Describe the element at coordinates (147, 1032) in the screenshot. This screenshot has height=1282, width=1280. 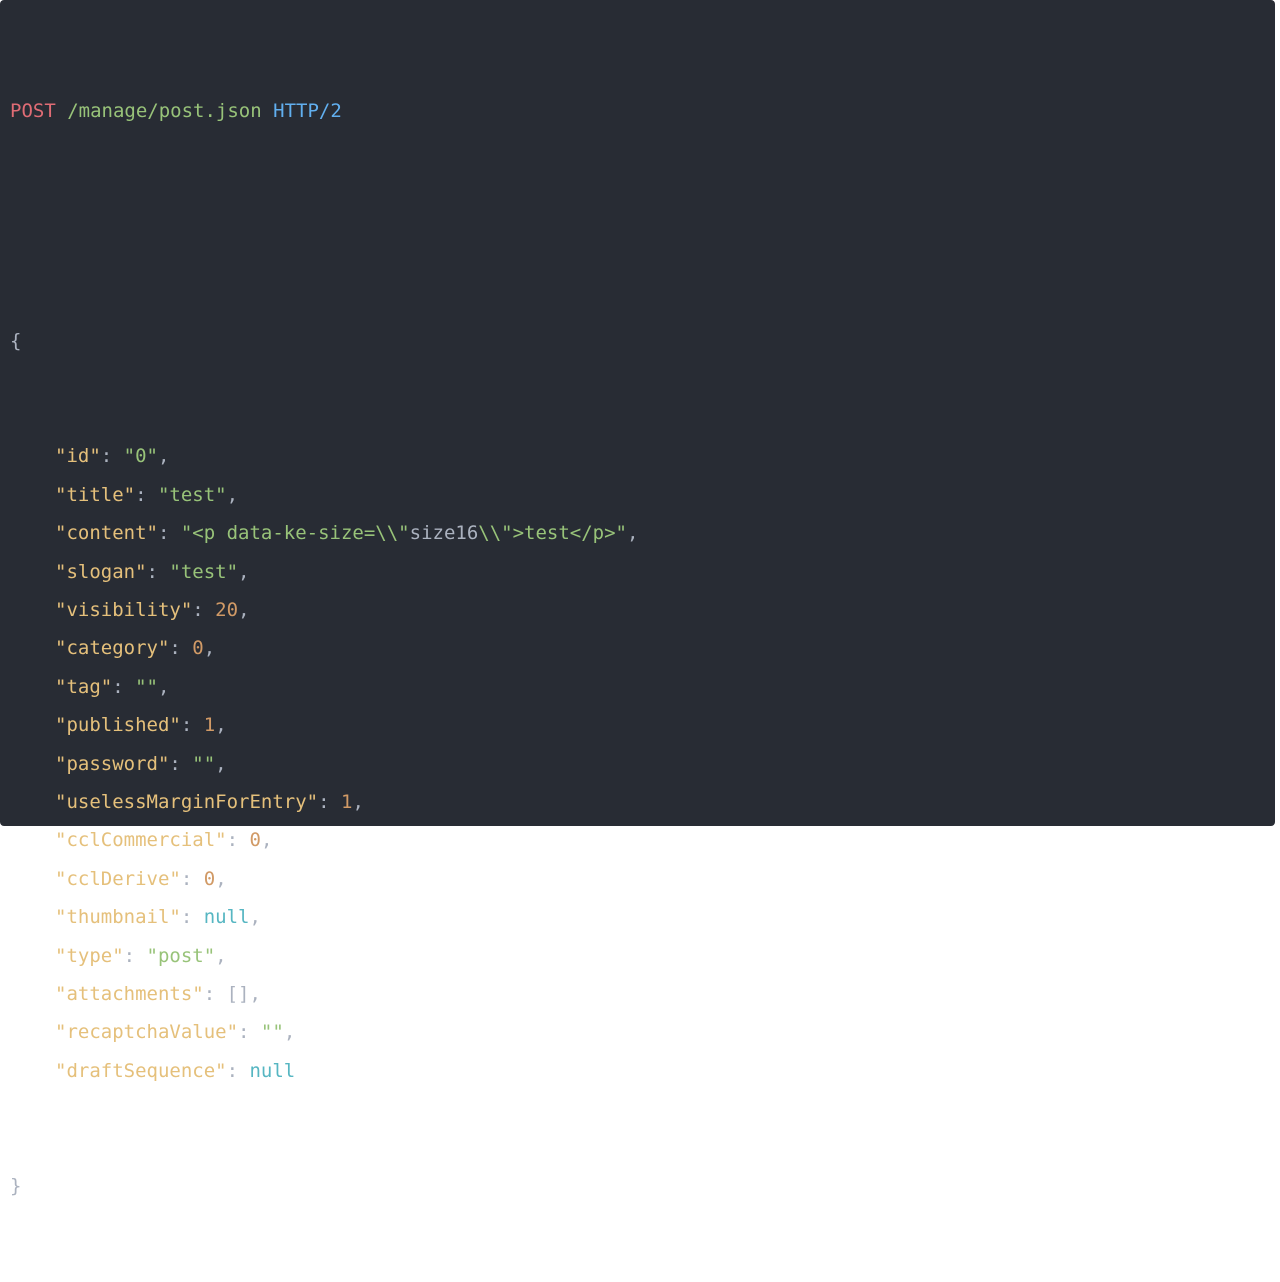
I see `json-key: "recaptchaValue"` at that location.